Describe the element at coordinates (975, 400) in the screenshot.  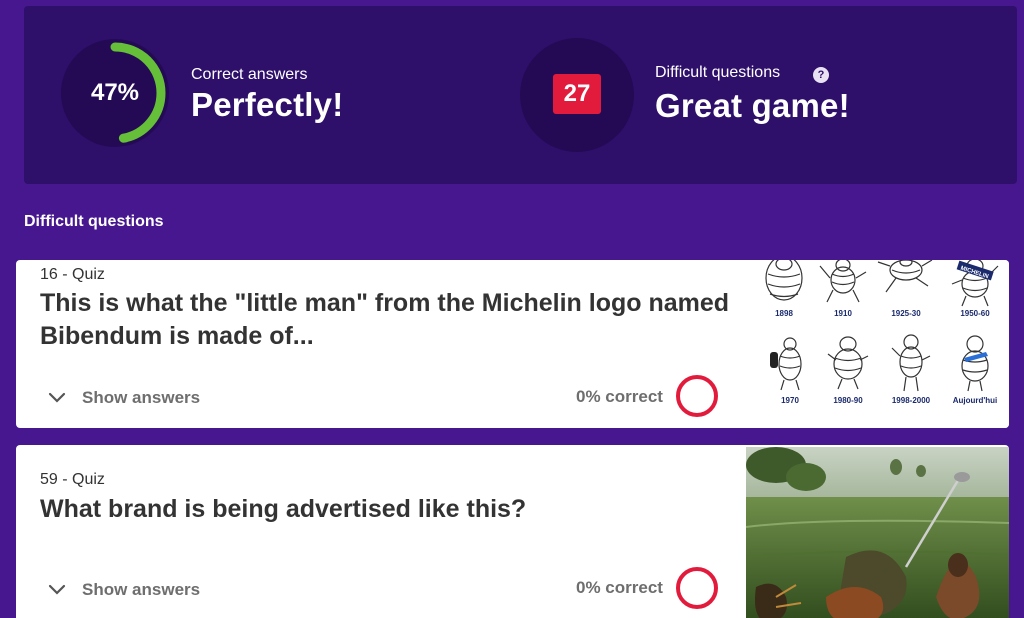
I see `year-label: Aujourd'hui` at that location.